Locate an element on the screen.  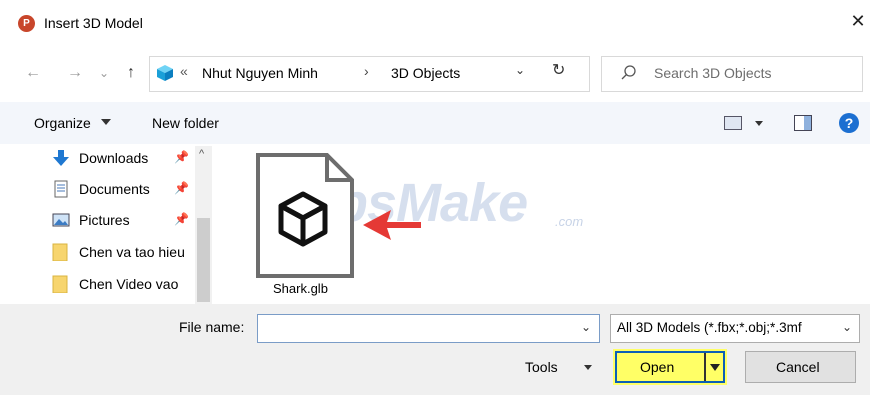
preview-pane-icon is located at coordinates (803, 123).